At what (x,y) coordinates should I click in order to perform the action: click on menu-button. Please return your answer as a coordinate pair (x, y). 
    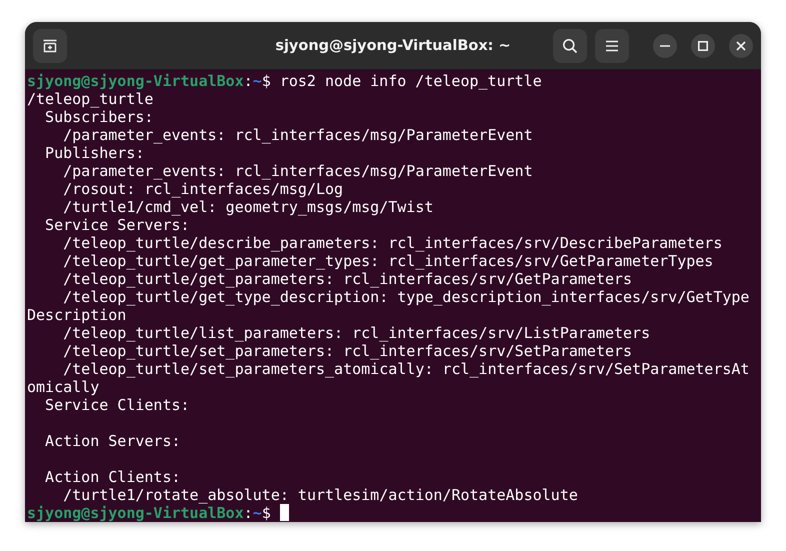
    Looking at the image, I should click on (612, 45).